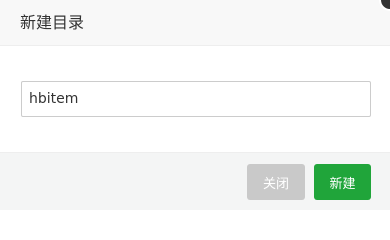  What do you see at coordinates (52, 22) in the screenshot?
I see `dialog-title: 新建目录` at bounding box center [52, 22].